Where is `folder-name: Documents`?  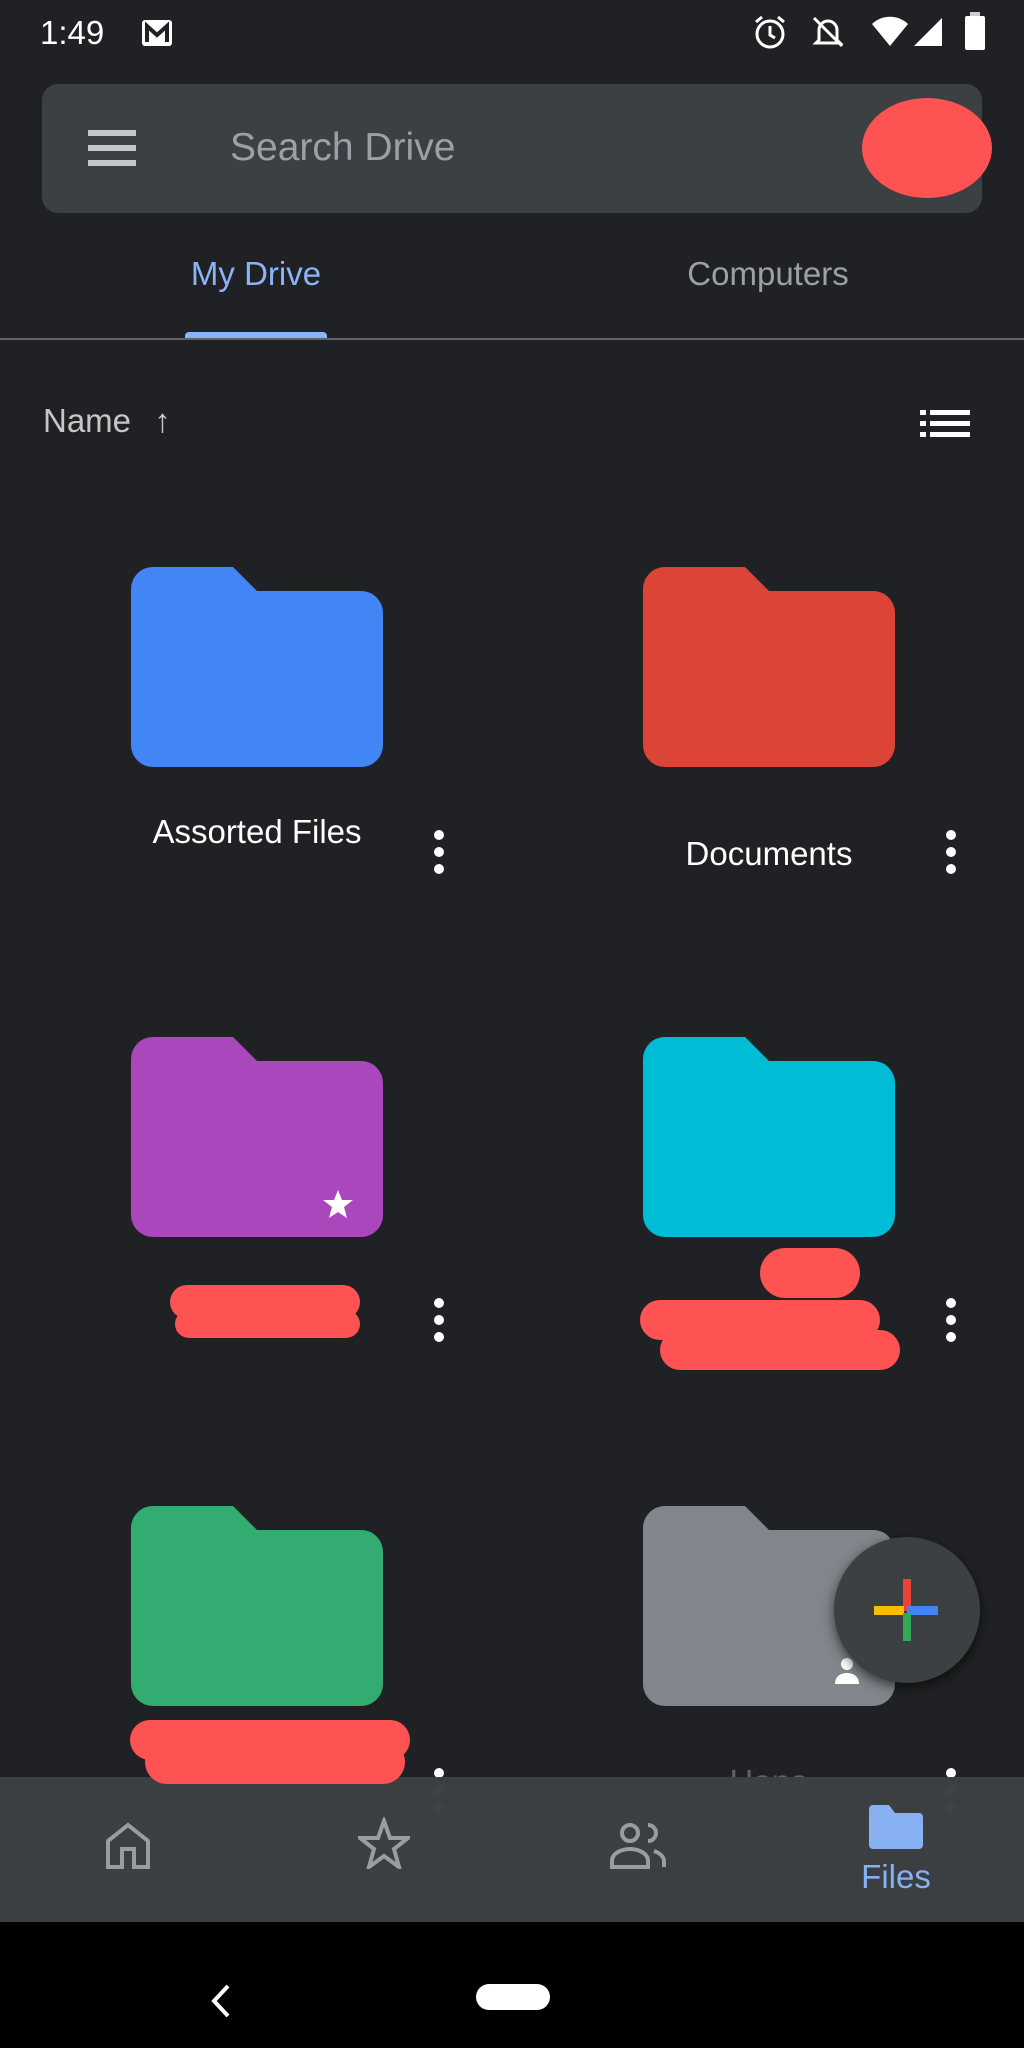
folder-name: Documents is located at coordinates (769, 853).